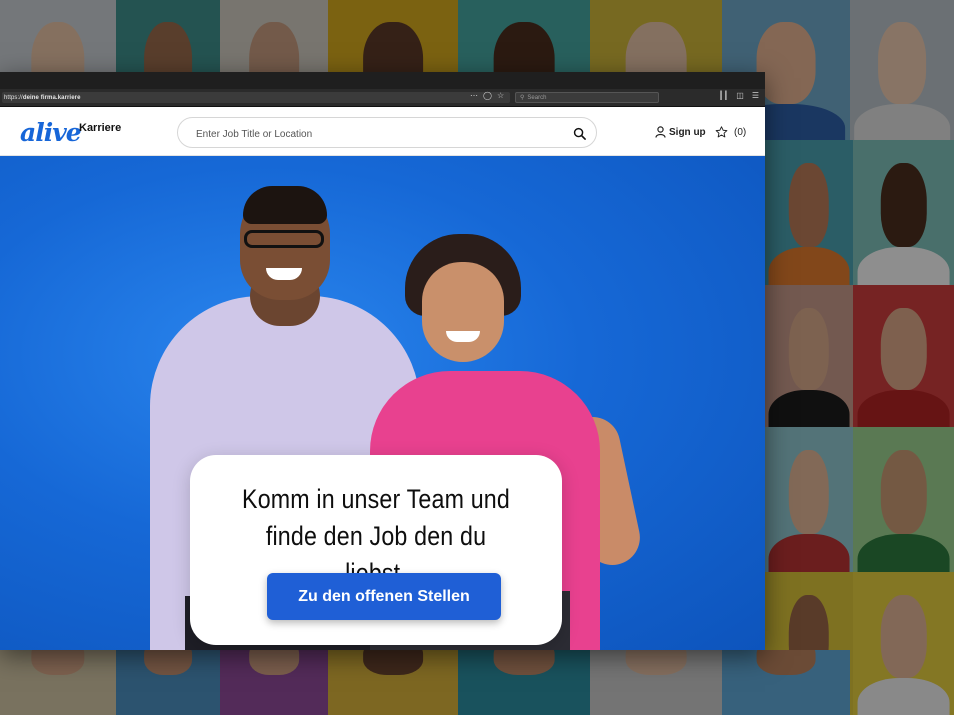 The image size is (954, 715). Describe the element at coordinates (500, 95) in the screenshot. I see `bookmark-star-icon: ☆` at that location.